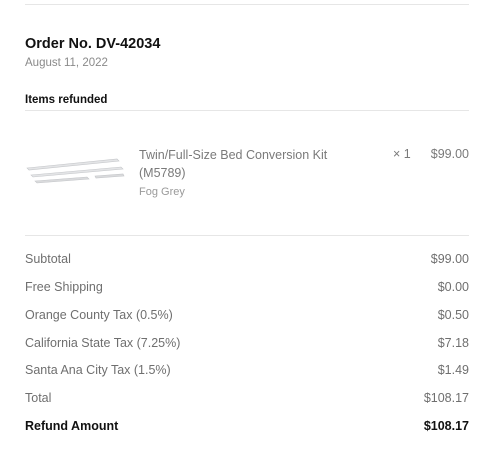 The image size is (500, 462). Describe the element at coordinates (93, 44) in the screenshot. I see `order-number: Order No. DV-42034` at that location.